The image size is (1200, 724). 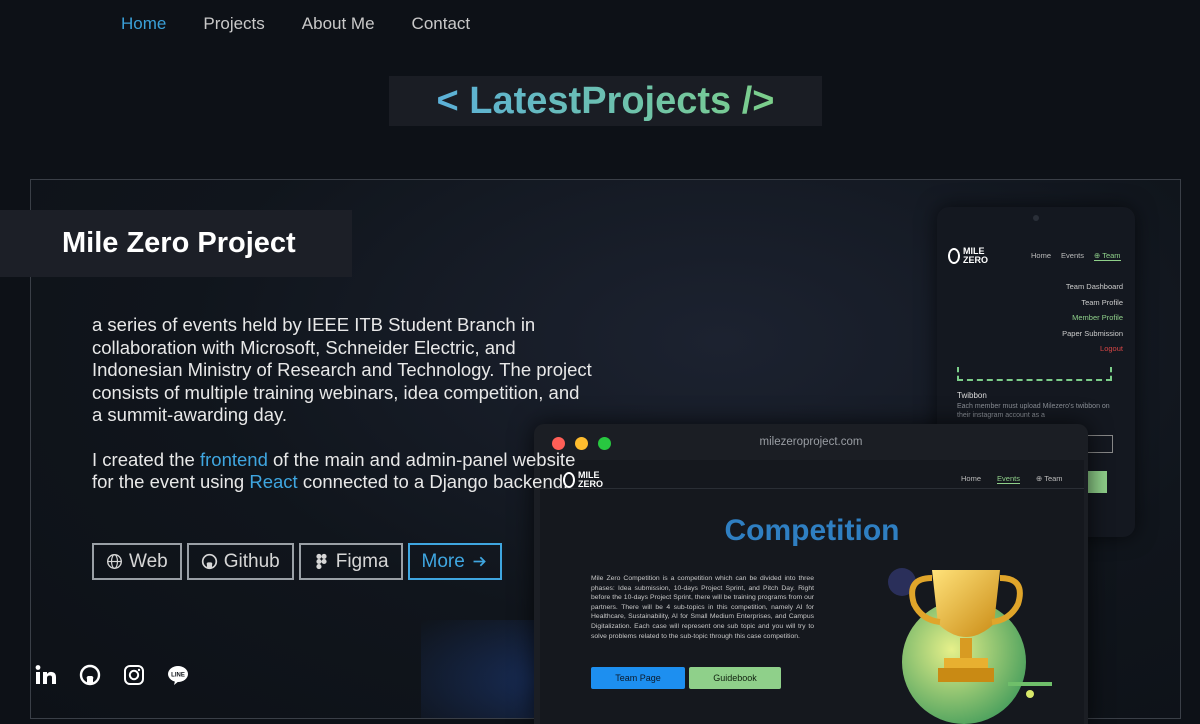 What do you see at coordinates (1092, 333) in the screenshot?
I see `phone-menu-item: Paper Submission` at bounding box center [1092, 333].